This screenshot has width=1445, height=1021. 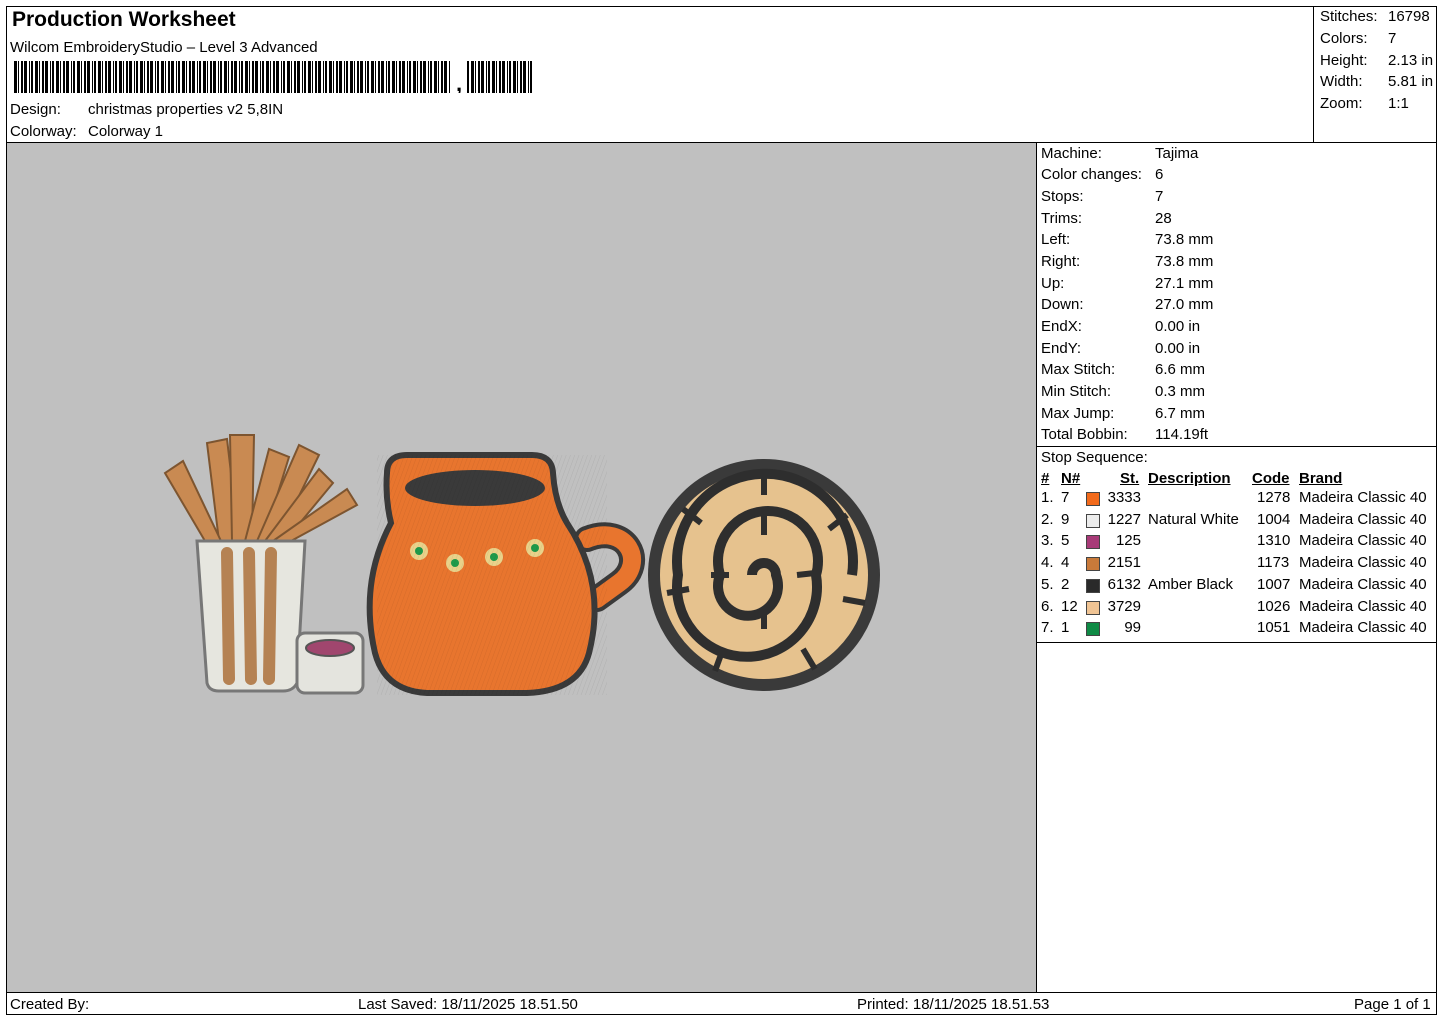 I want to click on col-header-brand: Brand, so click(x=1321, y=478).